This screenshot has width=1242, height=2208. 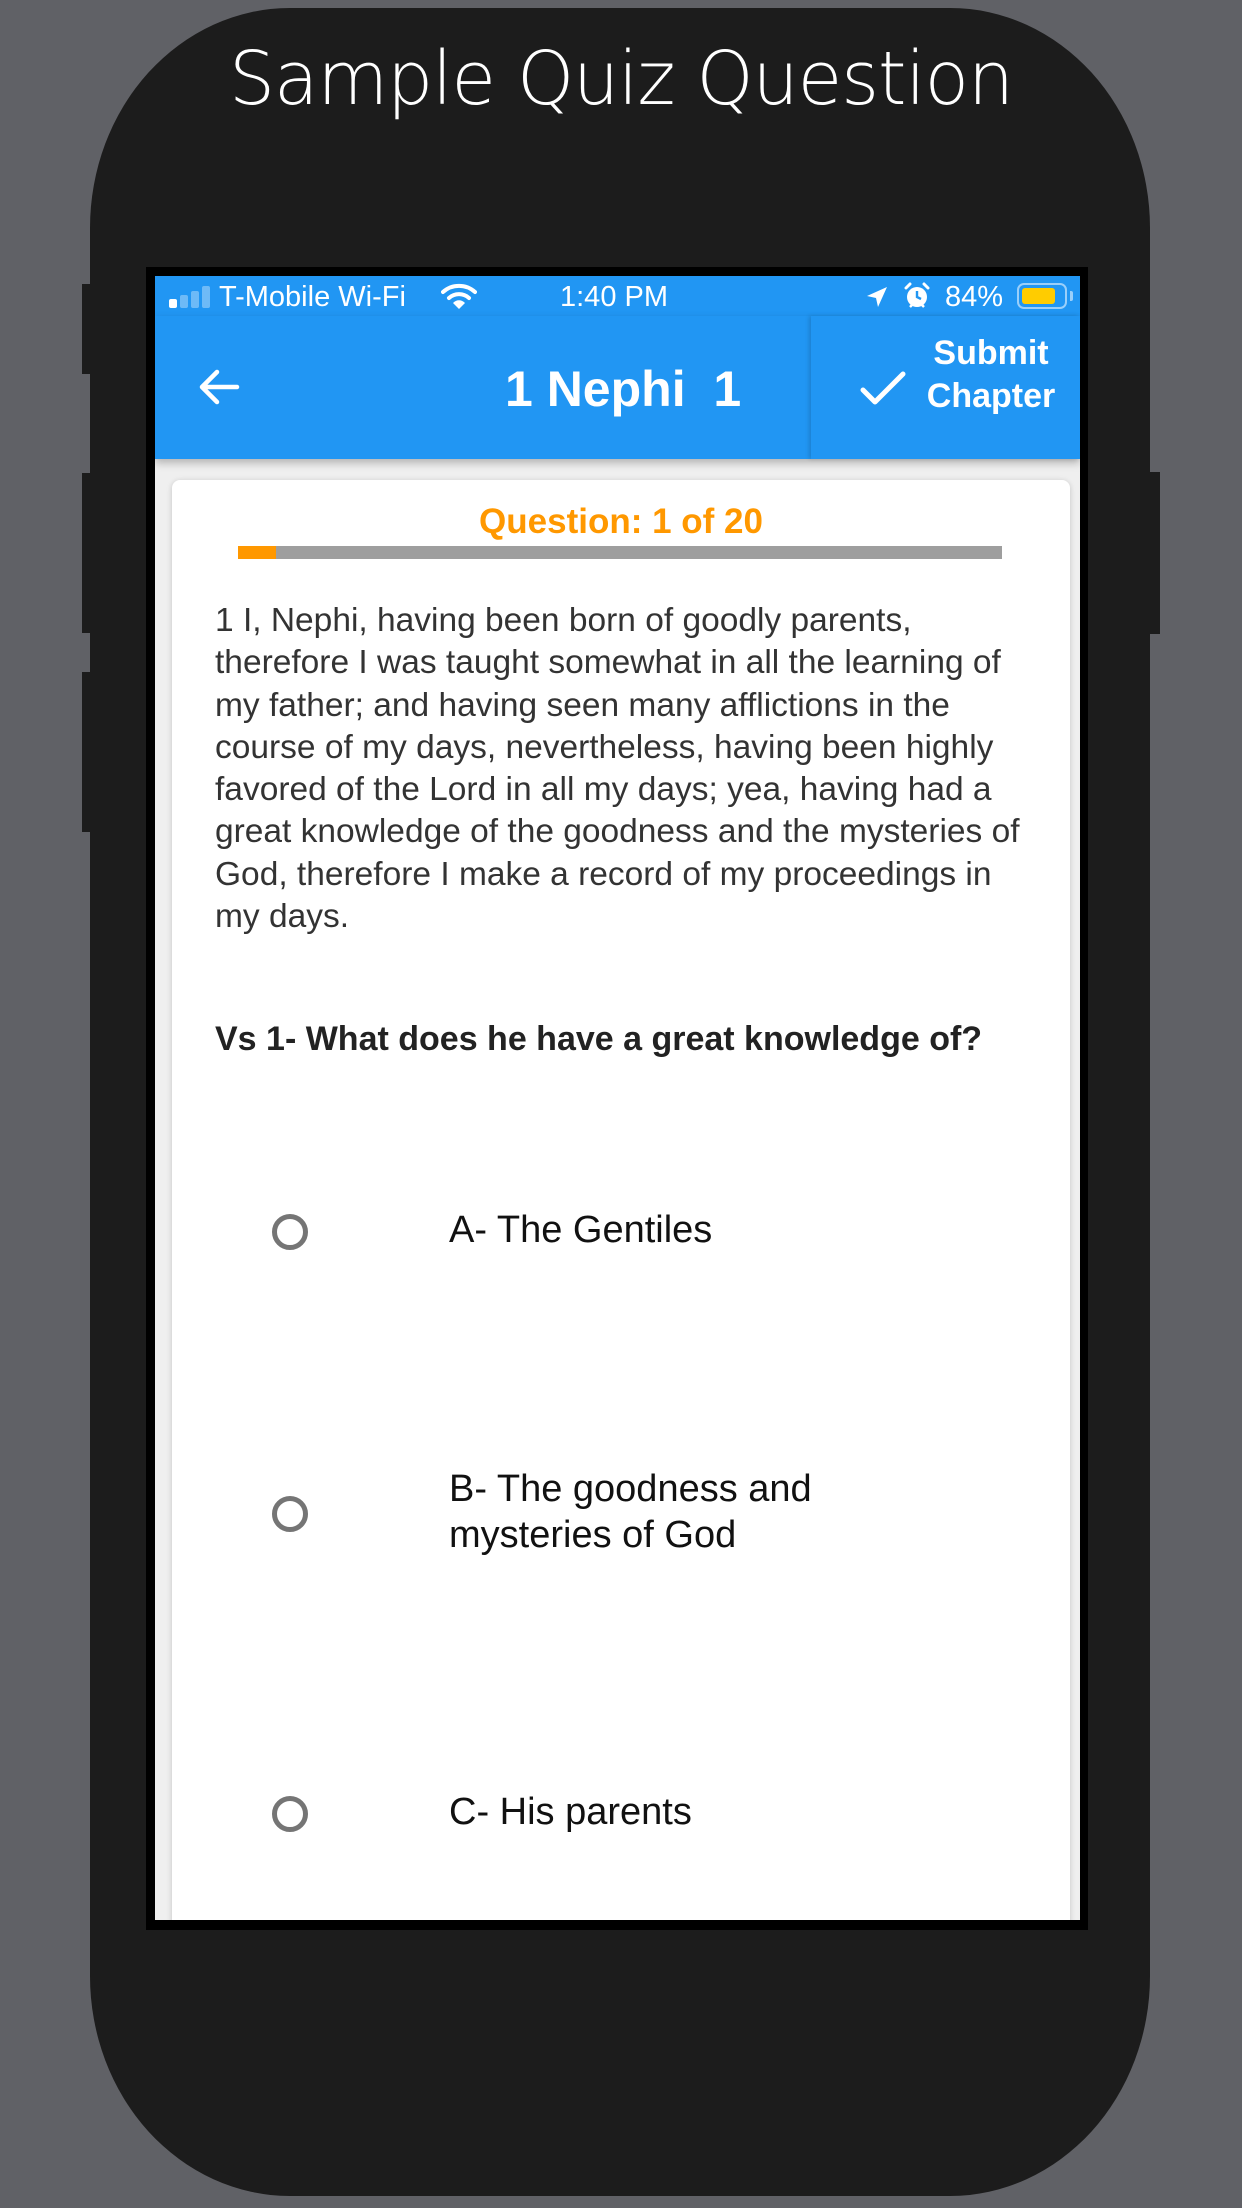 What do you see at coordinates (87, 752) in the screenshot?
I see `volume-down-button` at bounding box center [87, 752].